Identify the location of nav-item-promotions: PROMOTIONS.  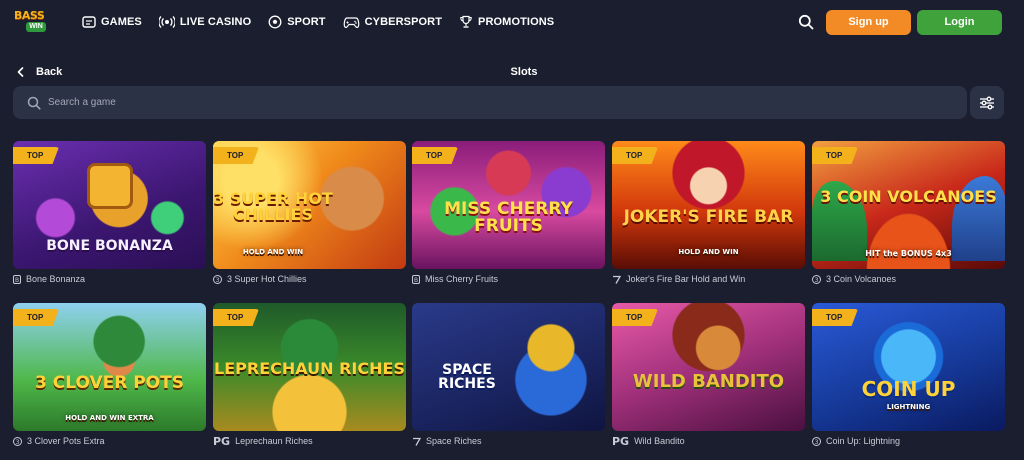
(506, 22).